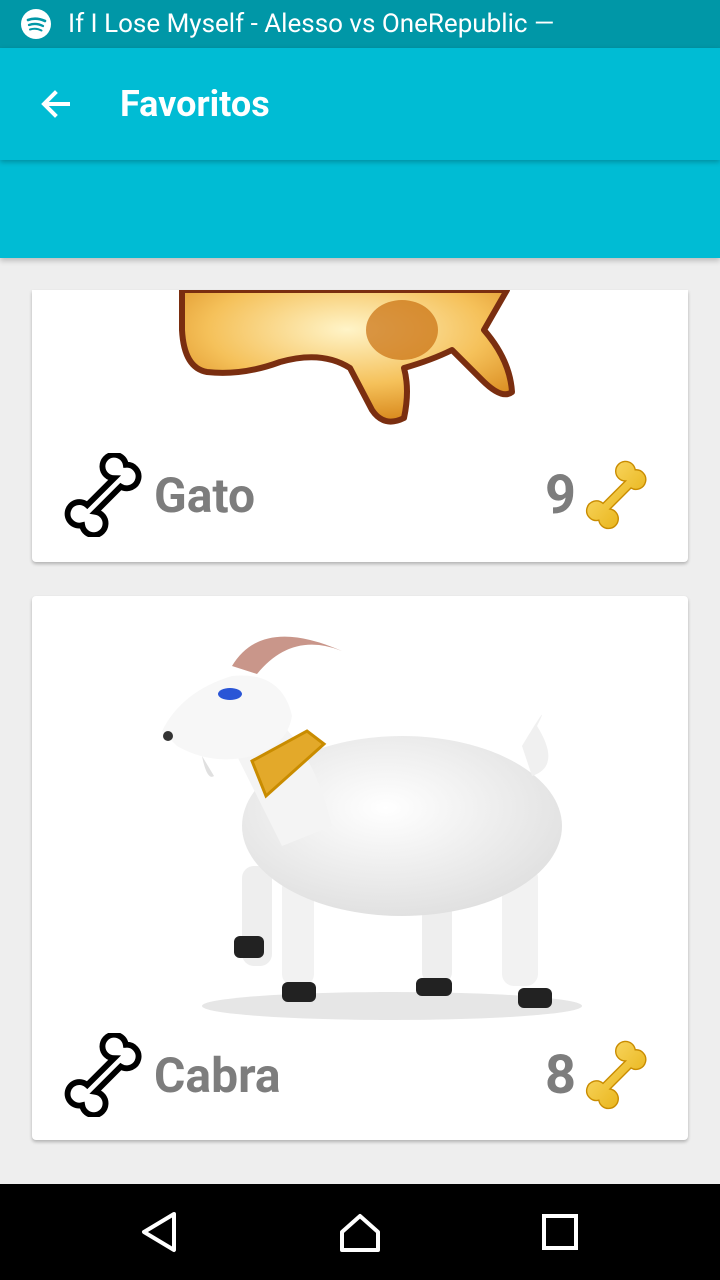  What do you see at coordinates (560, 1075) in the screenshot?
I see `bone-count: 8` at bounding box center [560, 1075].